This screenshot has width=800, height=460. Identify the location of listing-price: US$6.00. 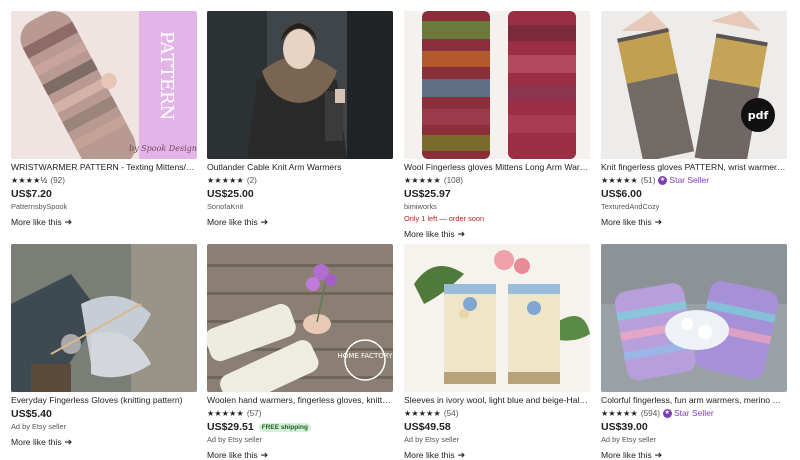
(621, 194).